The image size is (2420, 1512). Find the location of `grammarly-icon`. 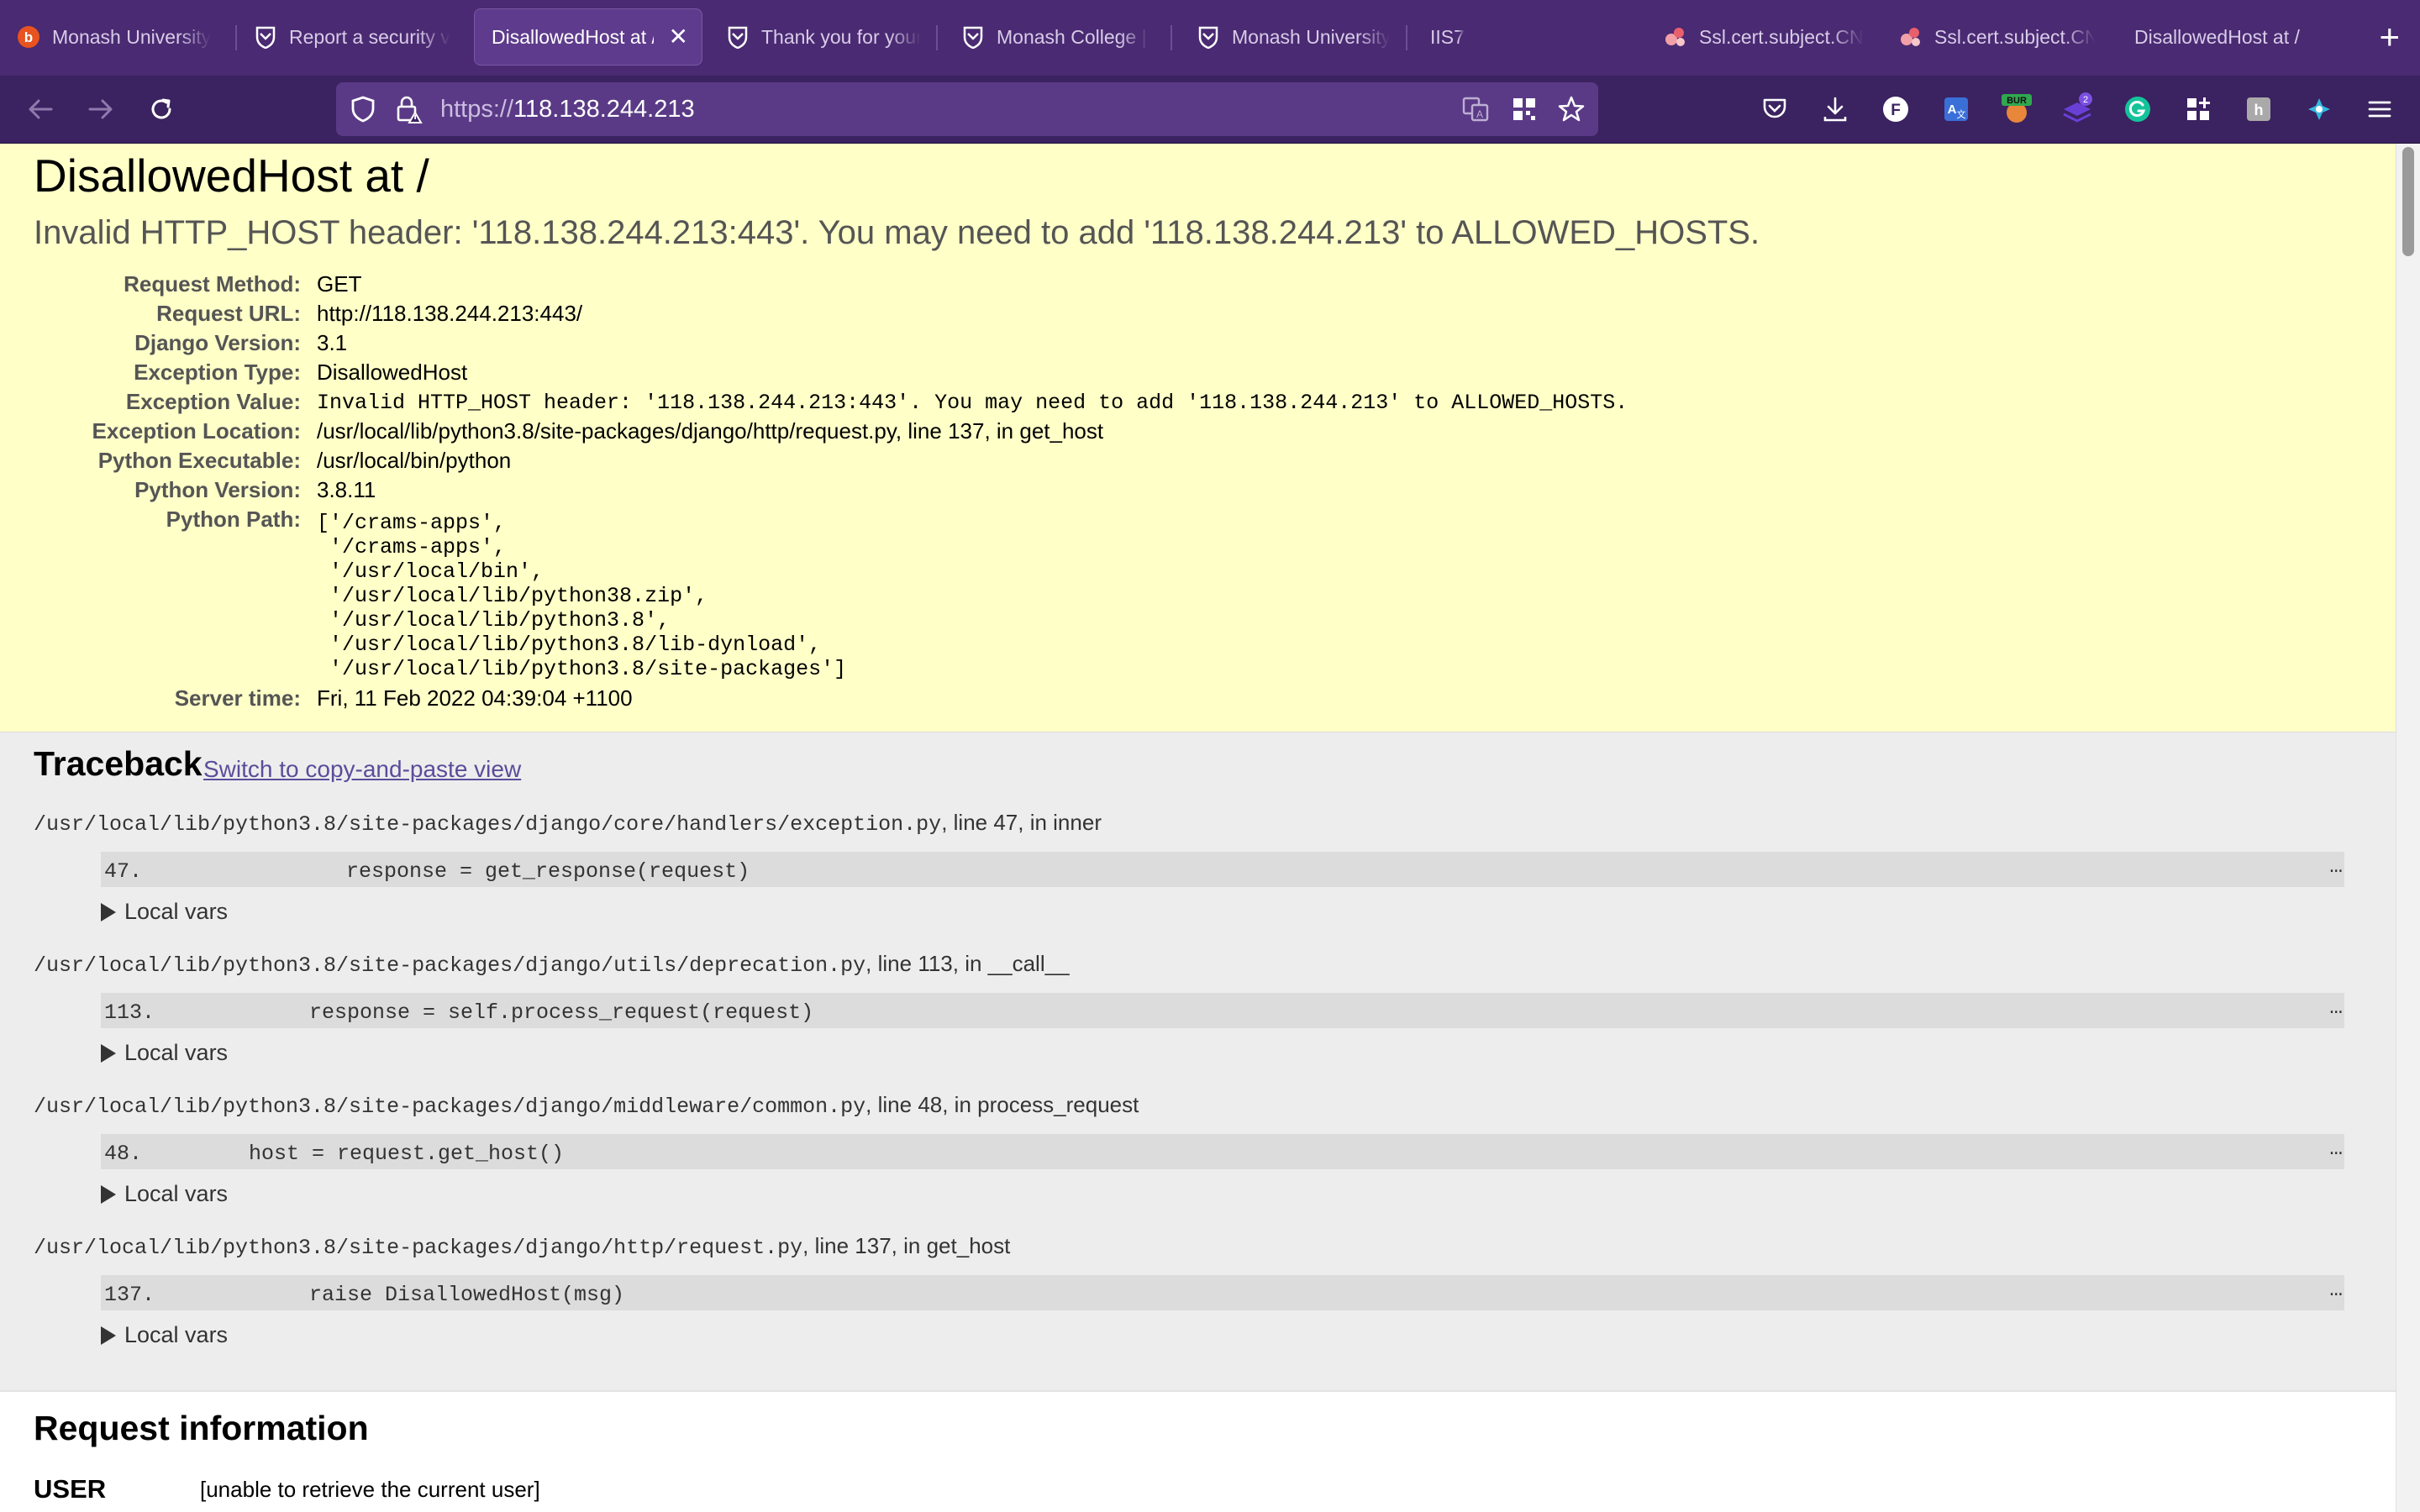

grammarly-icon is located at coordinates (2137, 109).